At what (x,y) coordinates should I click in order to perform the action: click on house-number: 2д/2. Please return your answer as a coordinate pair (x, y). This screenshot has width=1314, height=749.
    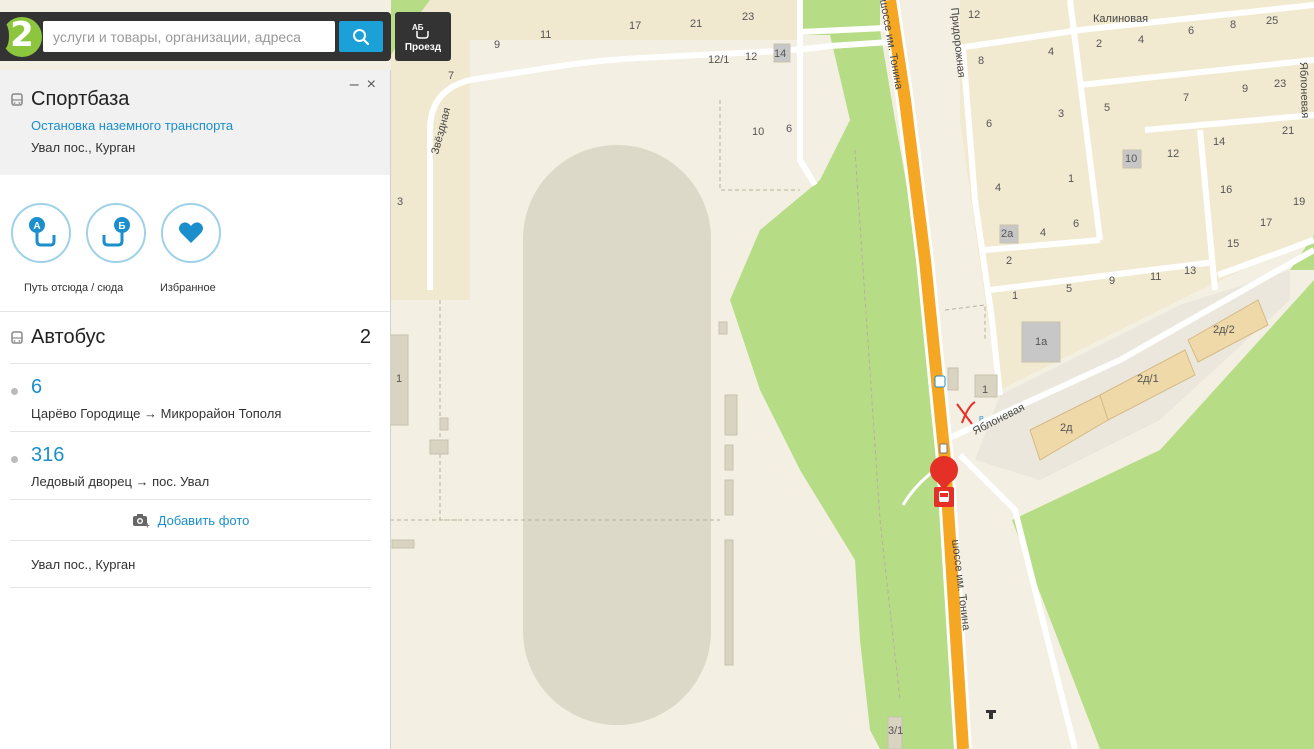
    Looking at the image, I should click on (1224, 330).